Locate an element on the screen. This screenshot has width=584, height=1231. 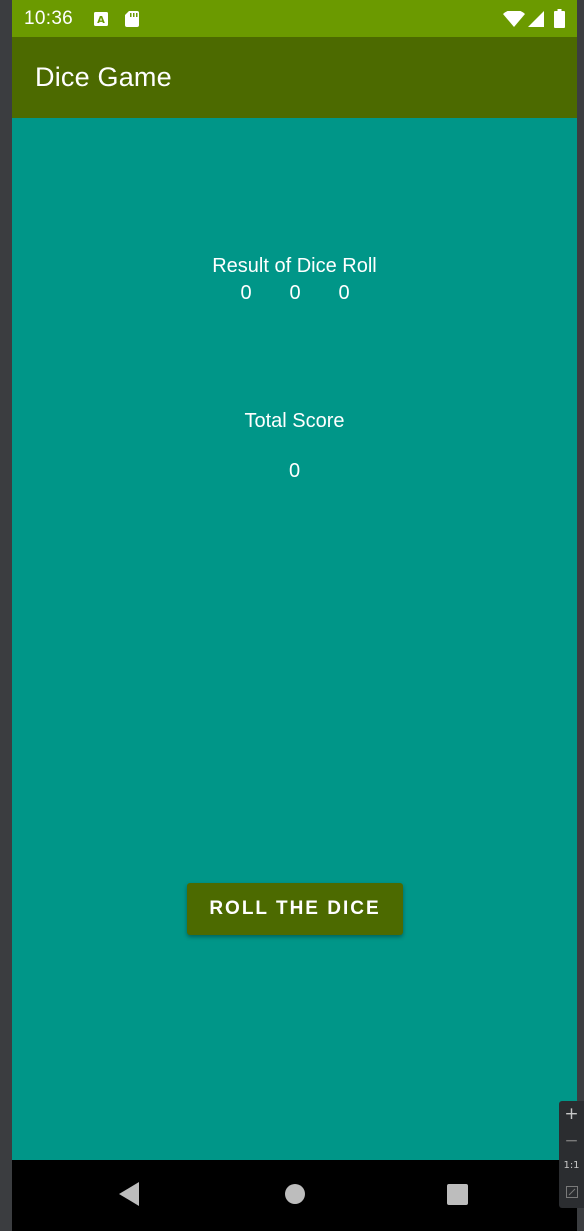
wifi-icon is located at coordinates (514, 20).